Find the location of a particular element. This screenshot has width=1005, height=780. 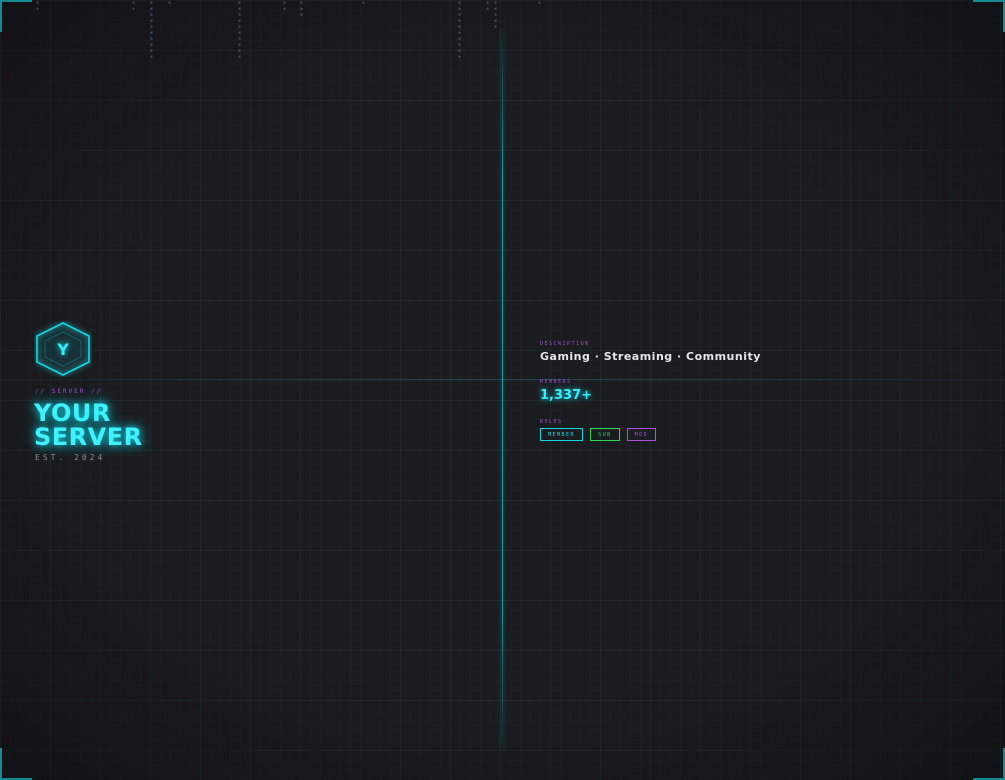

corner-bracket-bottom-right is located at coordinates (989, 764).